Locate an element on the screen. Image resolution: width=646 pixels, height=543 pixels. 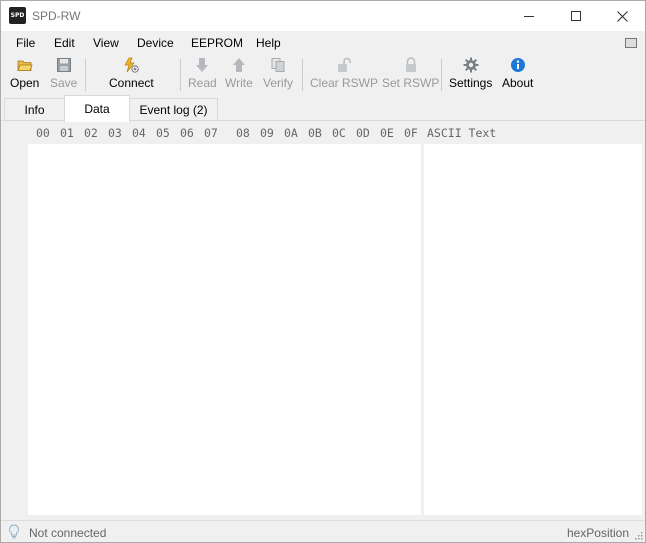
open-button: Open is located at coordinates (24, 75).